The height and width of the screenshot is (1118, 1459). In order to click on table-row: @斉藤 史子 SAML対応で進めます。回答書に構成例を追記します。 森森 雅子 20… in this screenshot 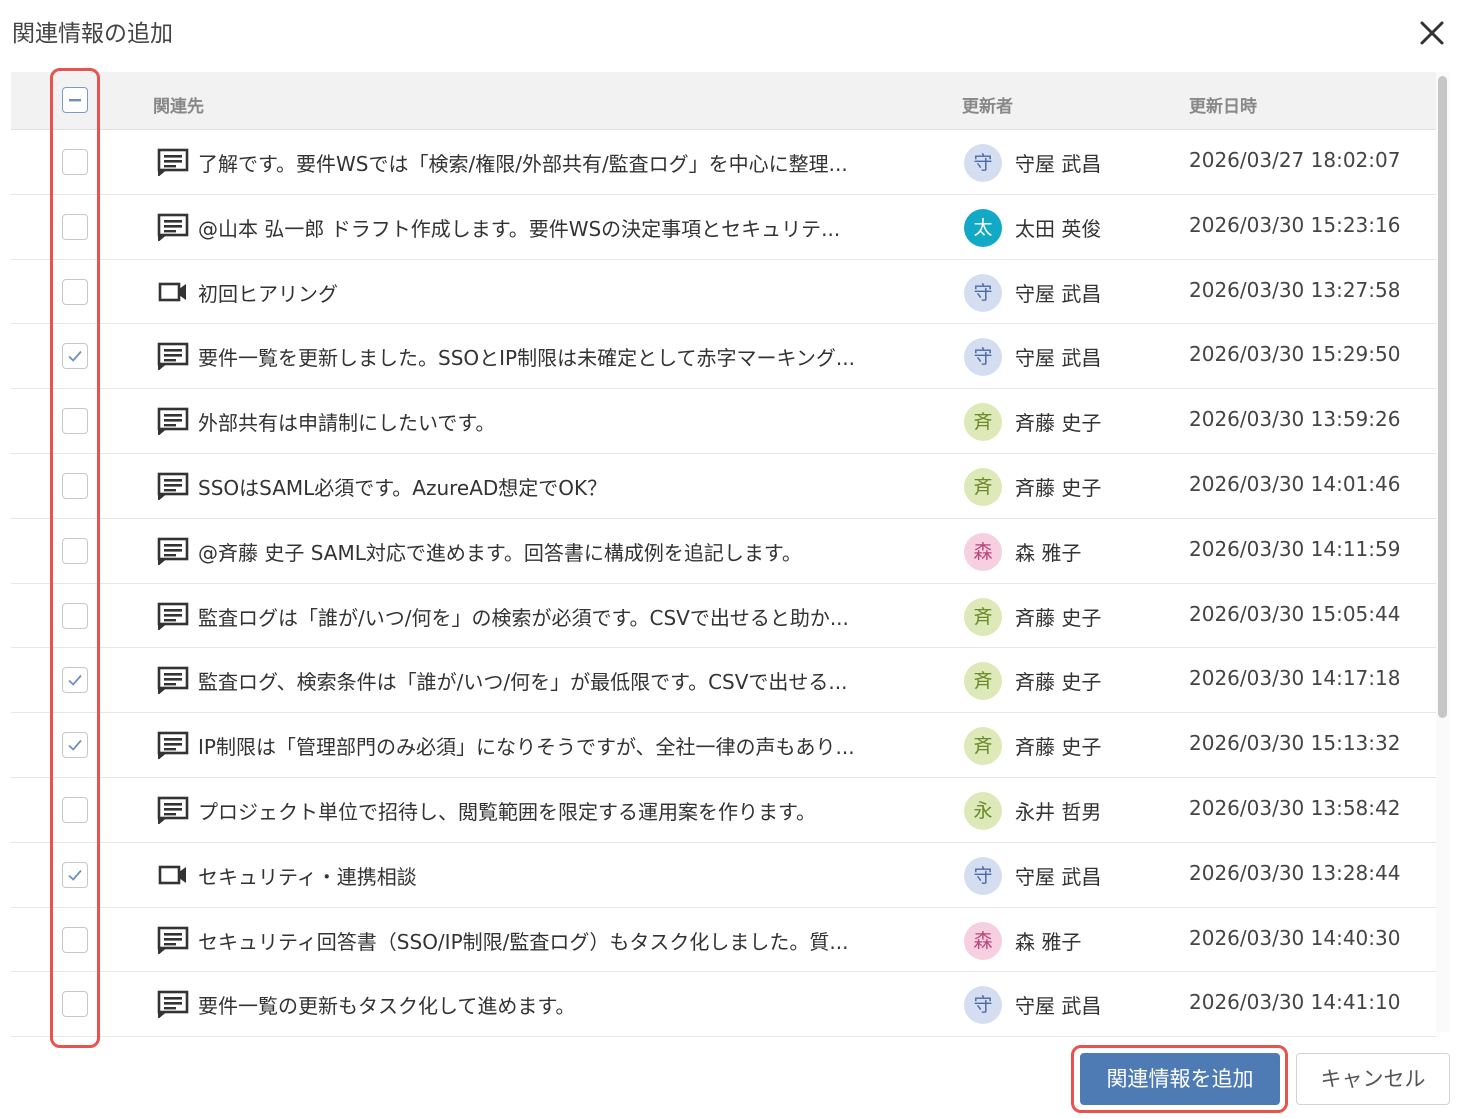, I will do `click(723, 551)`.